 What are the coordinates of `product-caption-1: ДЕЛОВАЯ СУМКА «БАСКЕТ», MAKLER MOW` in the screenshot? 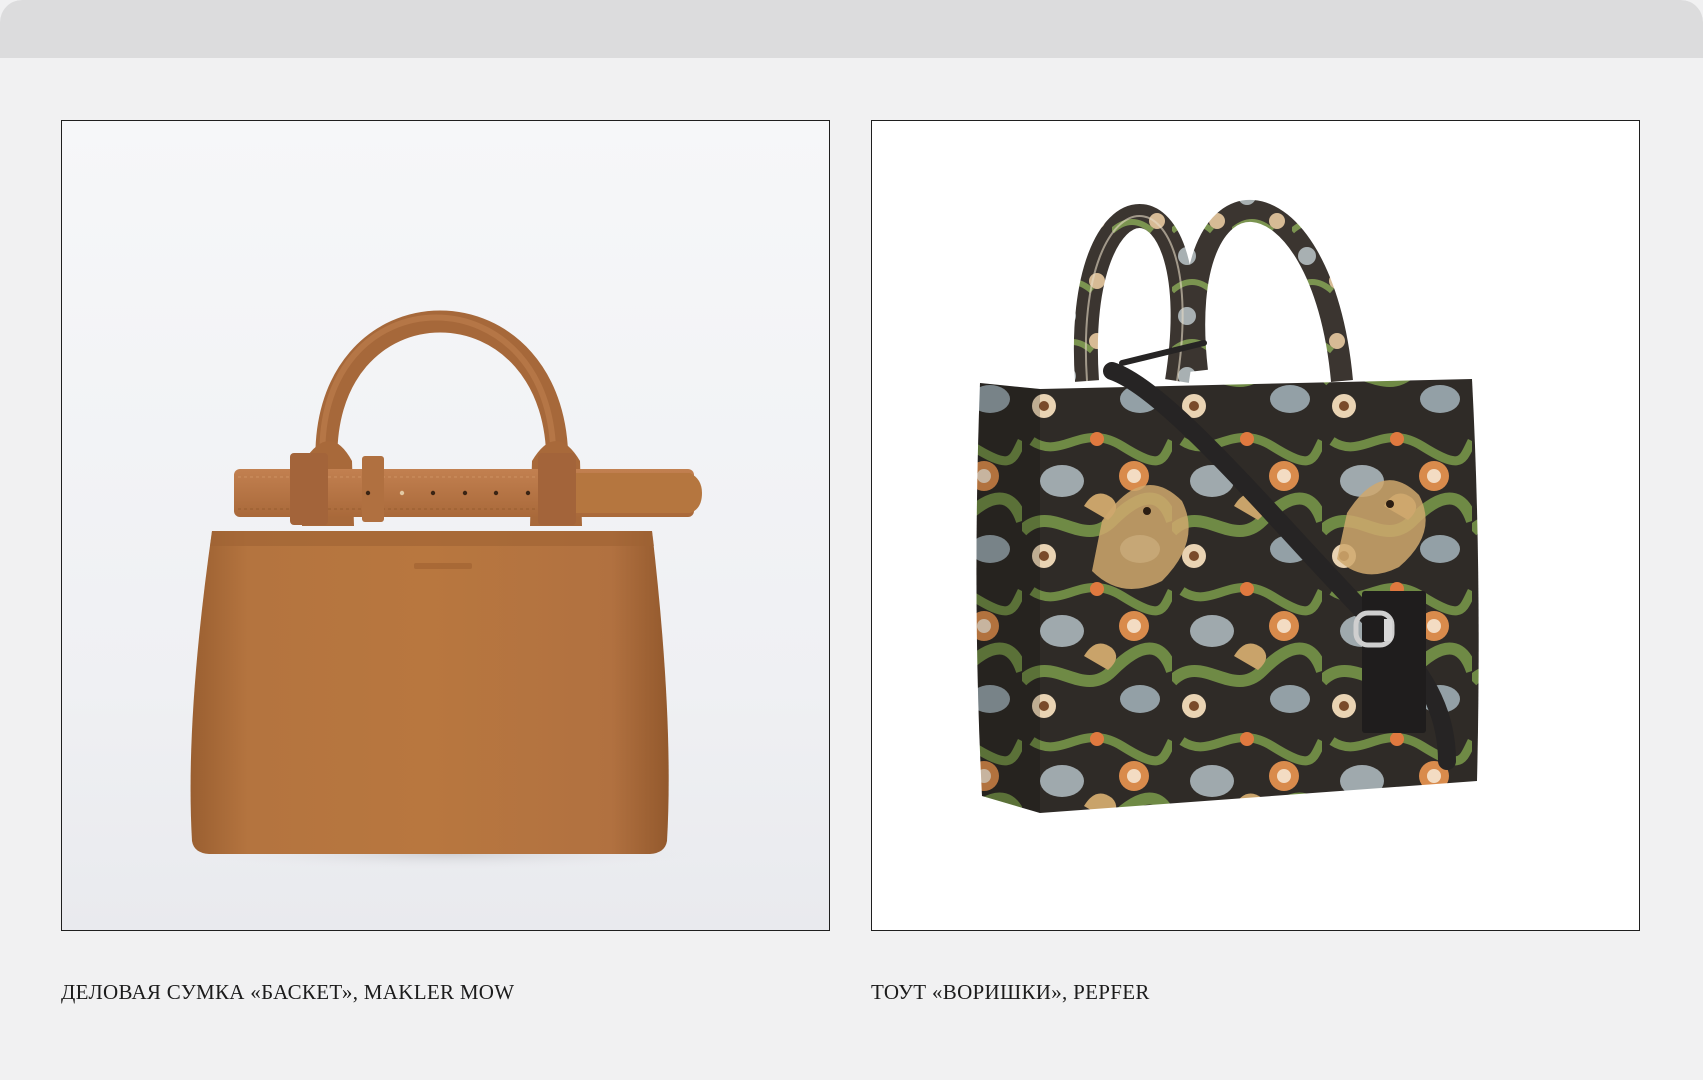 It's located at (287, 992).